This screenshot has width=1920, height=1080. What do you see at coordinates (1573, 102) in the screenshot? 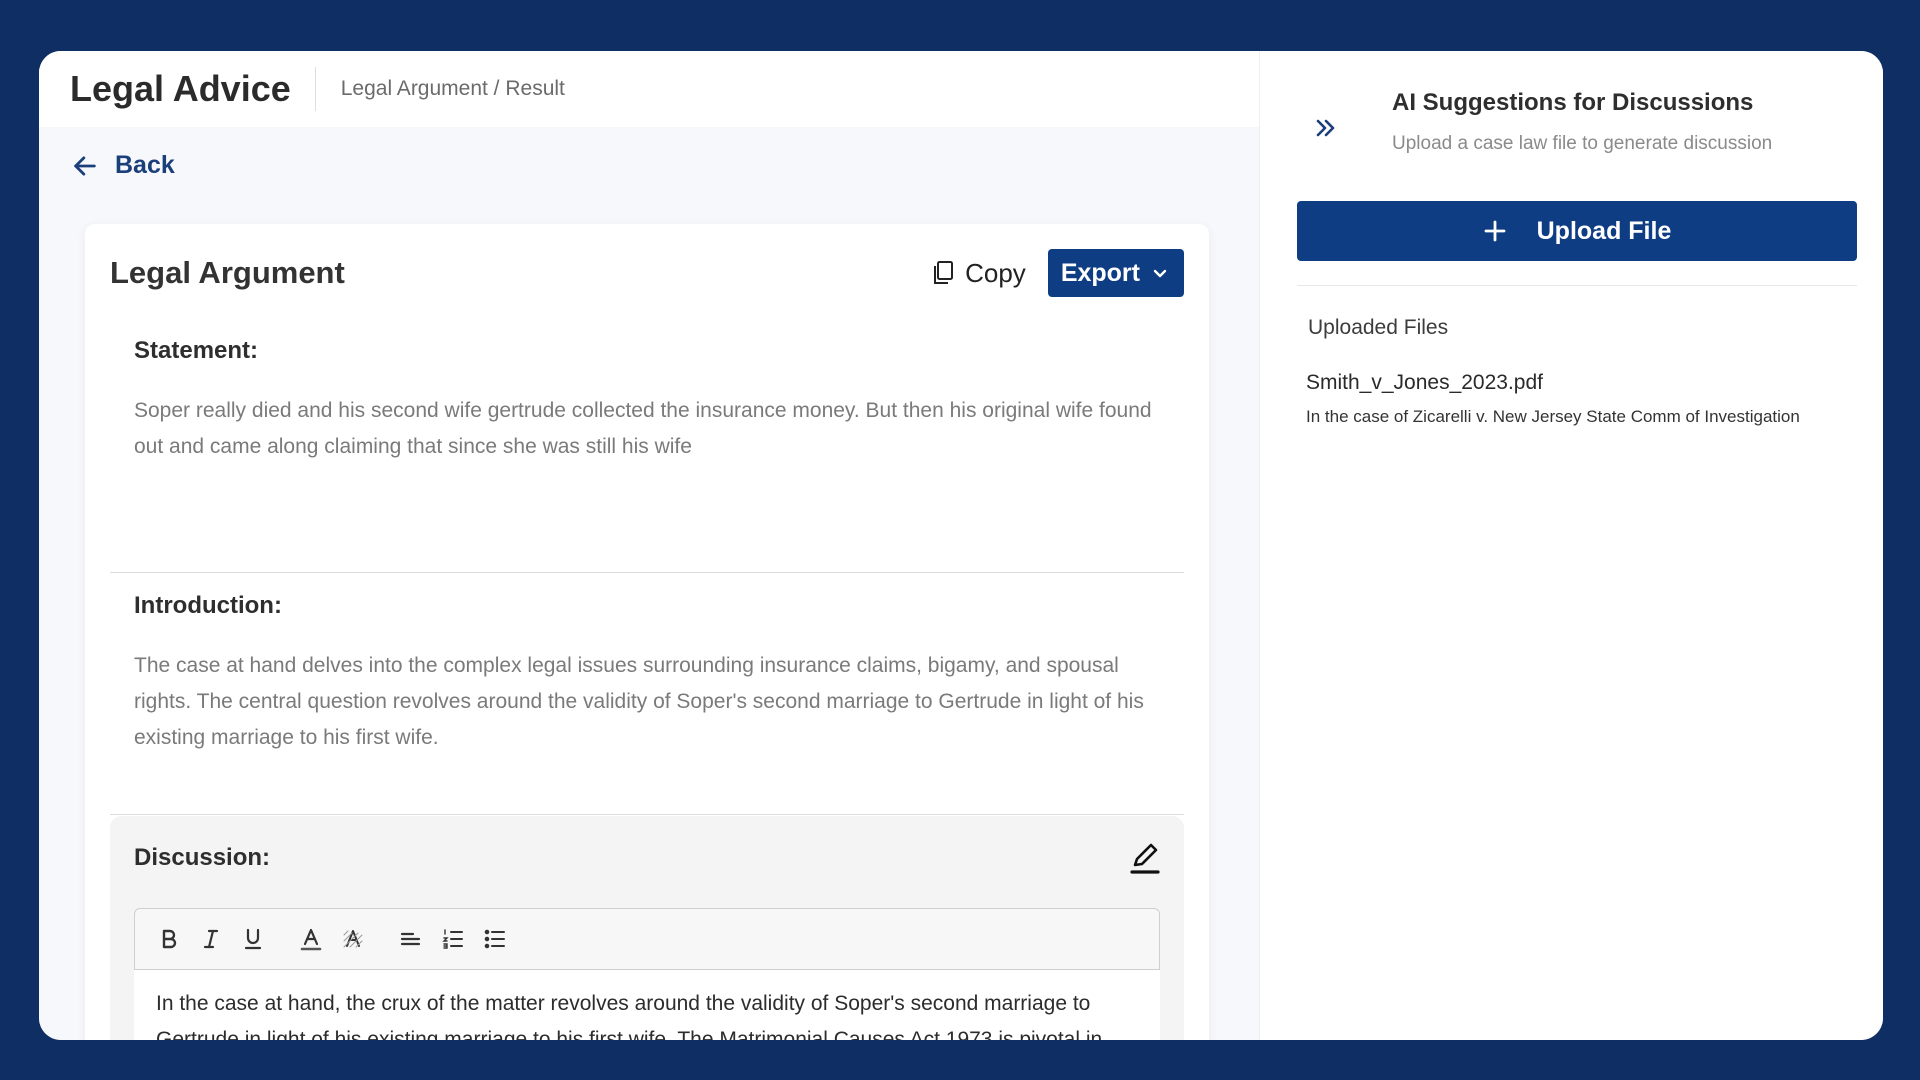
I see `panel-title: AI Suggestions for Discussions` at bounding box center [1573, 102].